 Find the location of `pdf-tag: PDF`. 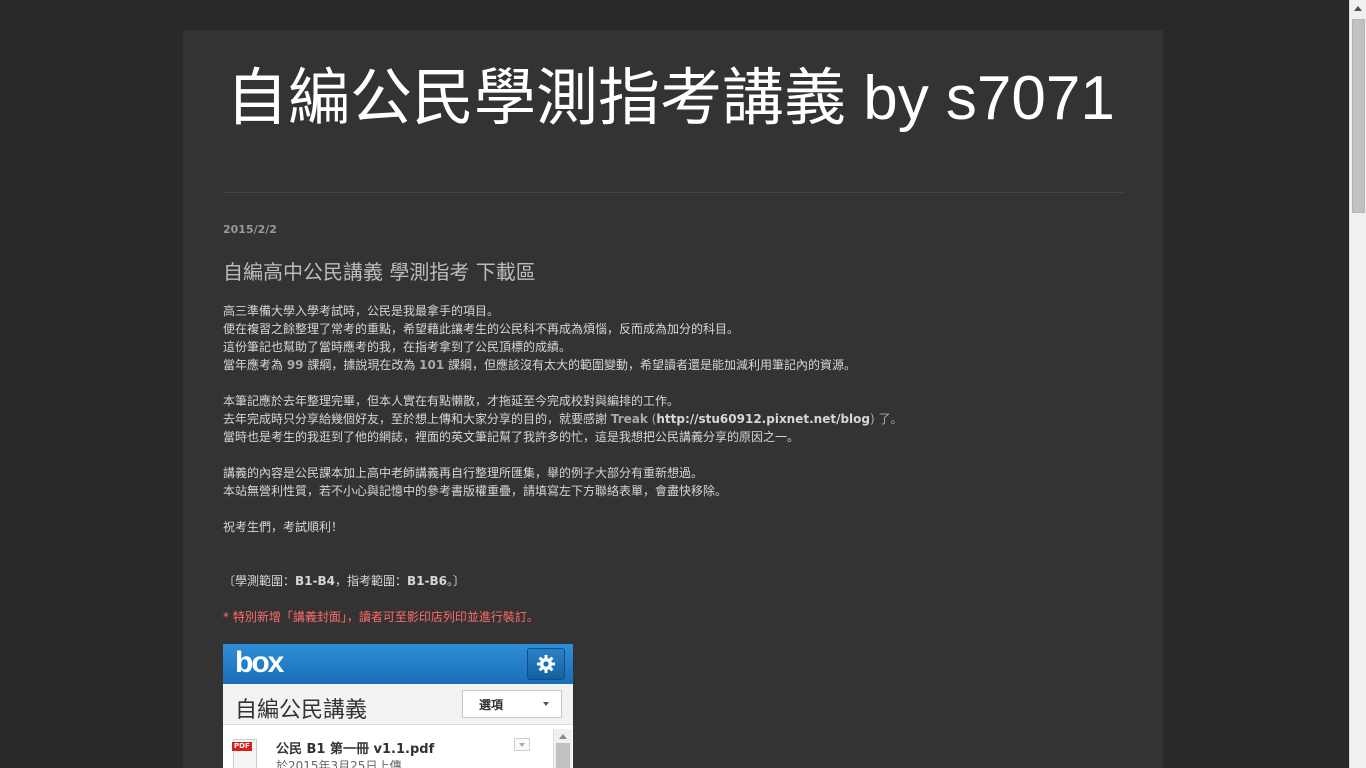

pdf-tag: PDF is located at coordinates (242, 746).